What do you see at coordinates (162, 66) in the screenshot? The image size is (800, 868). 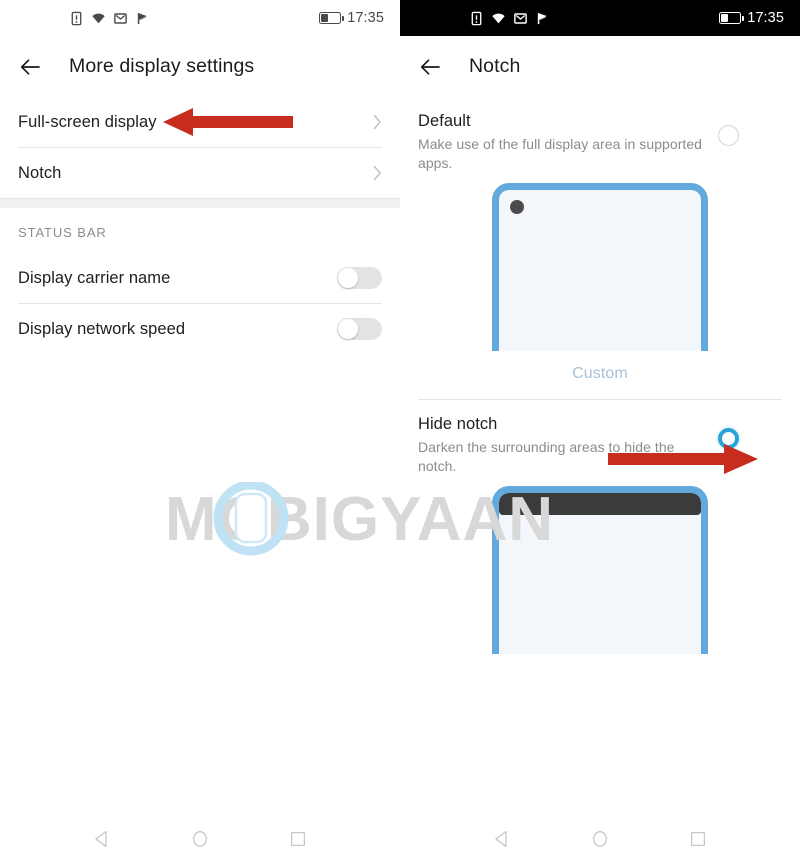 I see `page-title: More display settings` at bounding box center [162, 66].